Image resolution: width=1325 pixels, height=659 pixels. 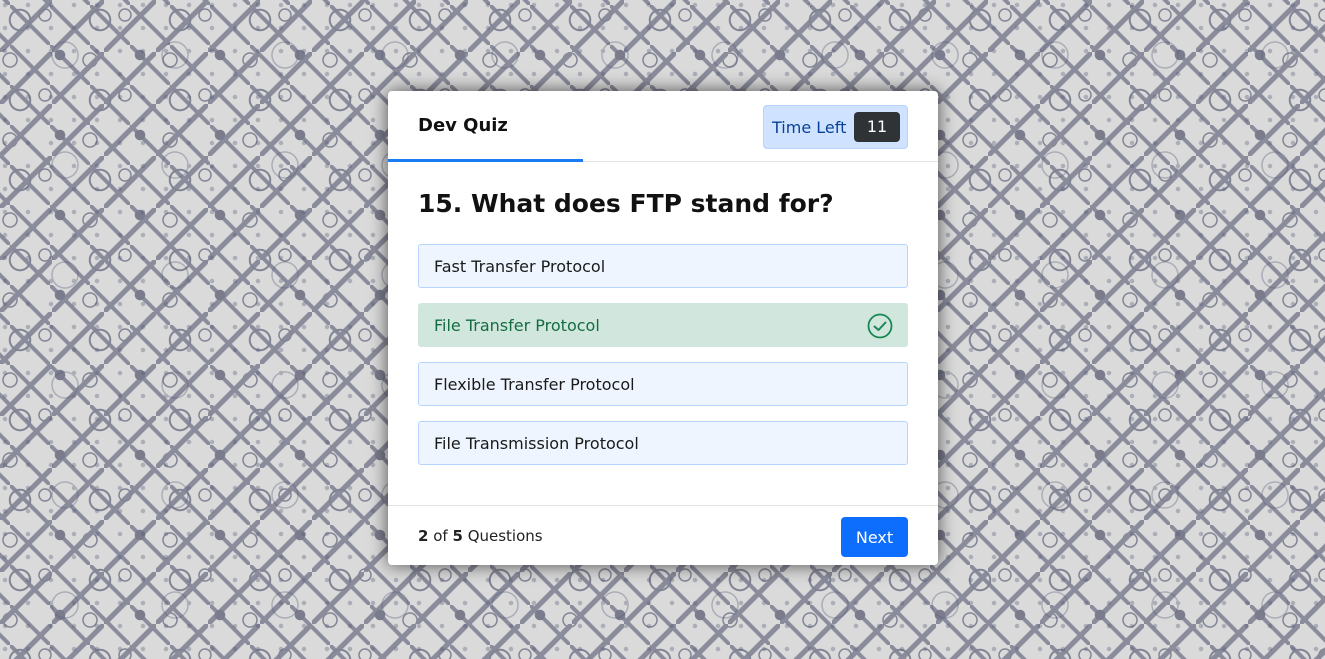 What do you see at coordinates (457, 536) in the screenshot?
I see `progress-total: 5` at bounding box center [457, 536].